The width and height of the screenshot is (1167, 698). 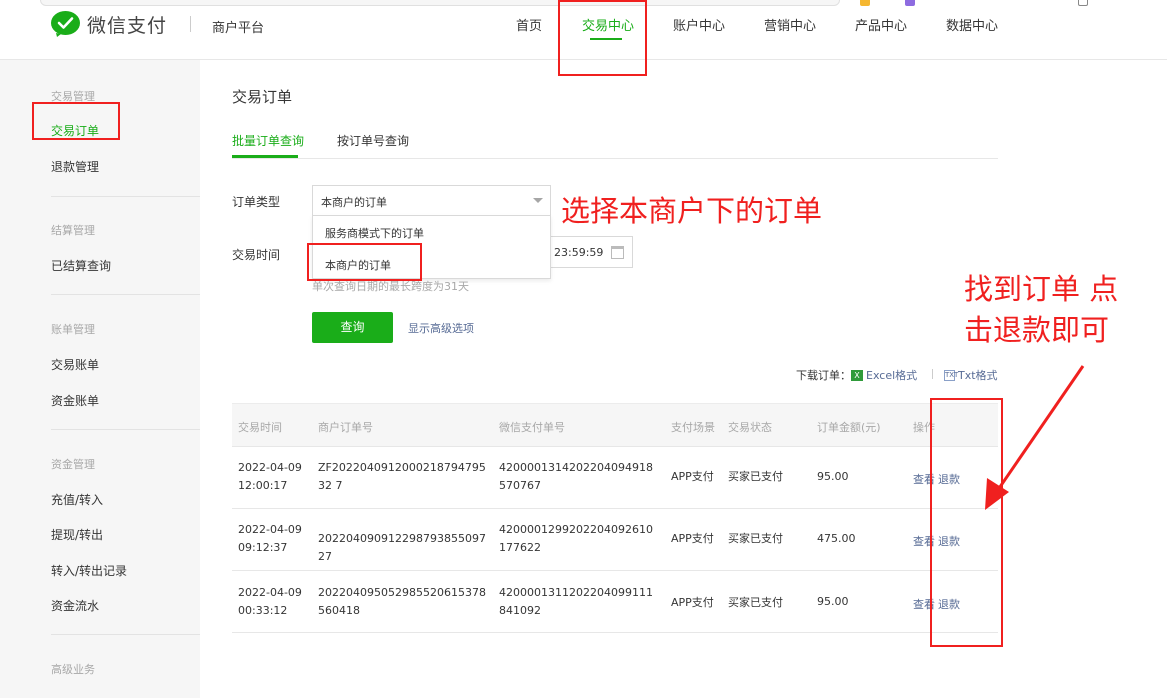 I want to click on page-title: 交易订单, so click(x=262, y=97).